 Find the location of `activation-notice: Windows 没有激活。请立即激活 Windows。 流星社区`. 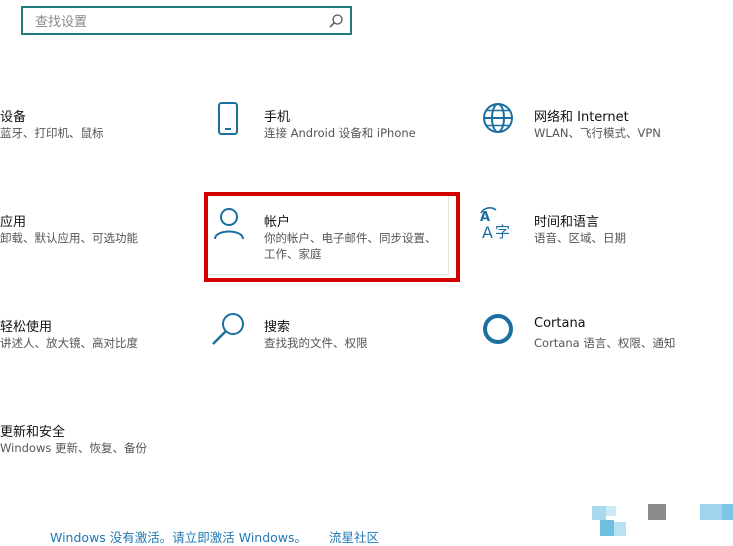

activation-notice: Windows 没有激活。请立即激活 Windows。 流星社区 is located at coordinates (214, 536).